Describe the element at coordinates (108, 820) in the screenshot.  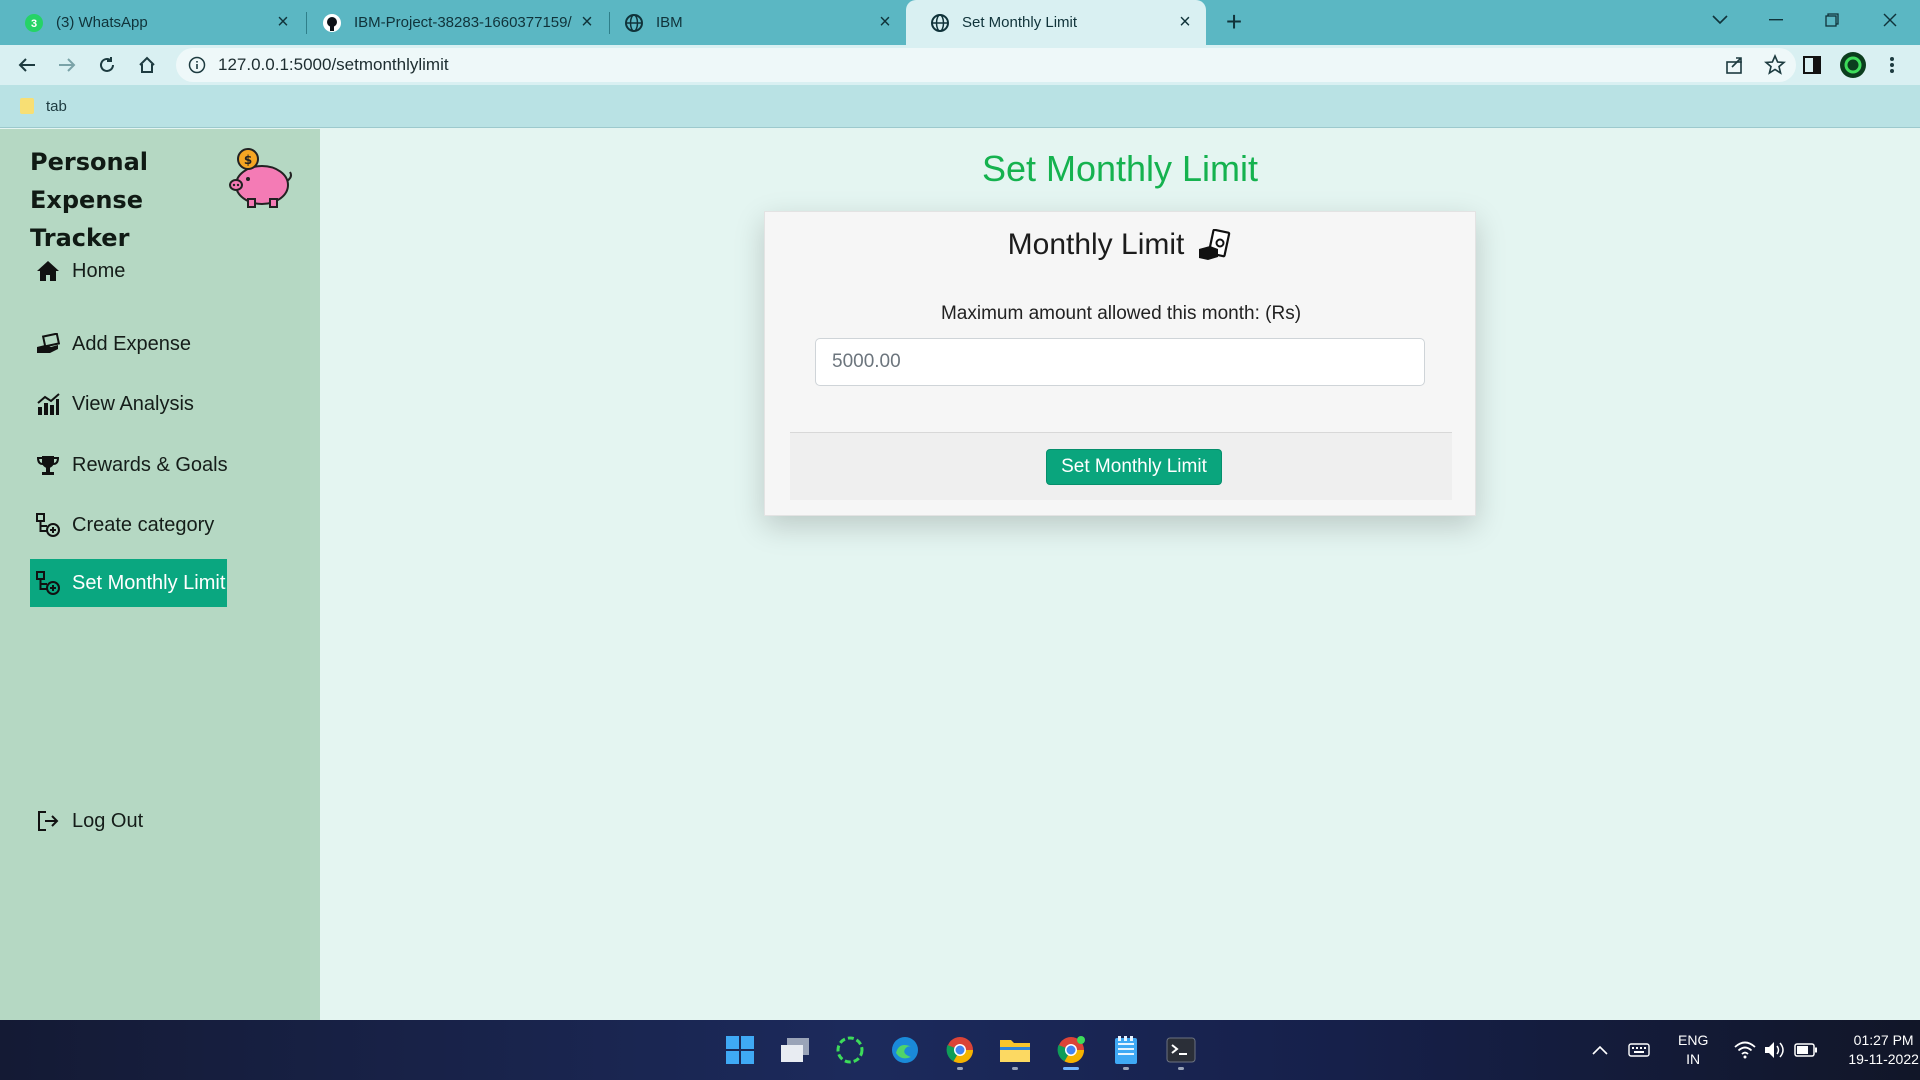
I see `sidebar-item-label: Log Out` at that location.